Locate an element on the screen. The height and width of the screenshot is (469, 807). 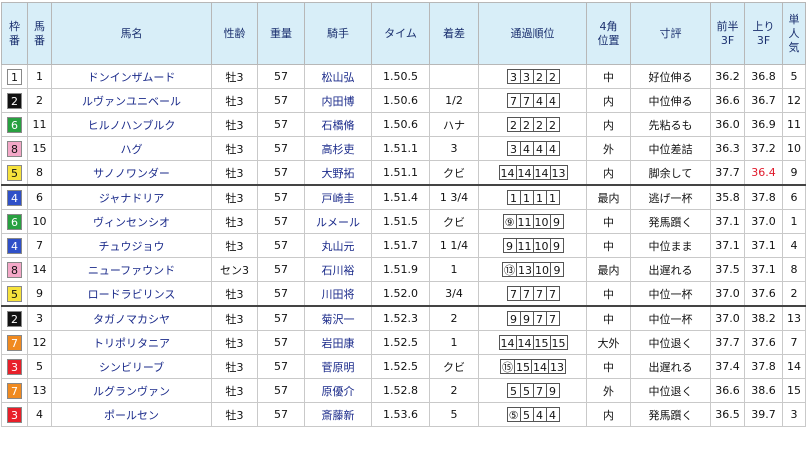
passing-order: 2222 is located at coordinates (532, 124).